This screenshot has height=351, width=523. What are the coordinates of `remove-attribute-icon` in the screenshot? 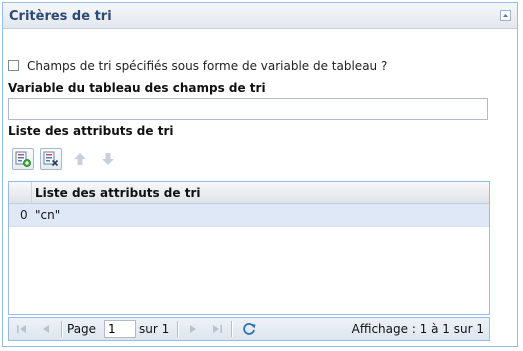 It's located at (51, 159).